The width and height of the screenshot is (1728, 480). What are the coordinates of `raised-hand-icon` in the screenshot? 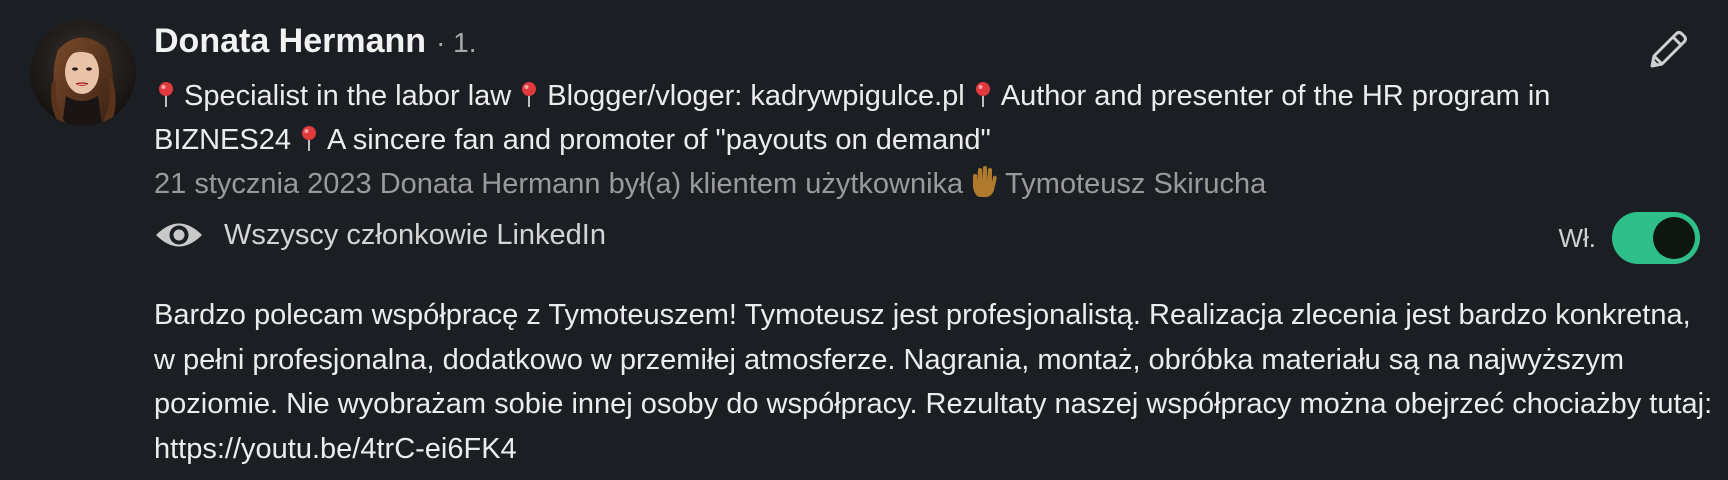 It's located at (985, 181).